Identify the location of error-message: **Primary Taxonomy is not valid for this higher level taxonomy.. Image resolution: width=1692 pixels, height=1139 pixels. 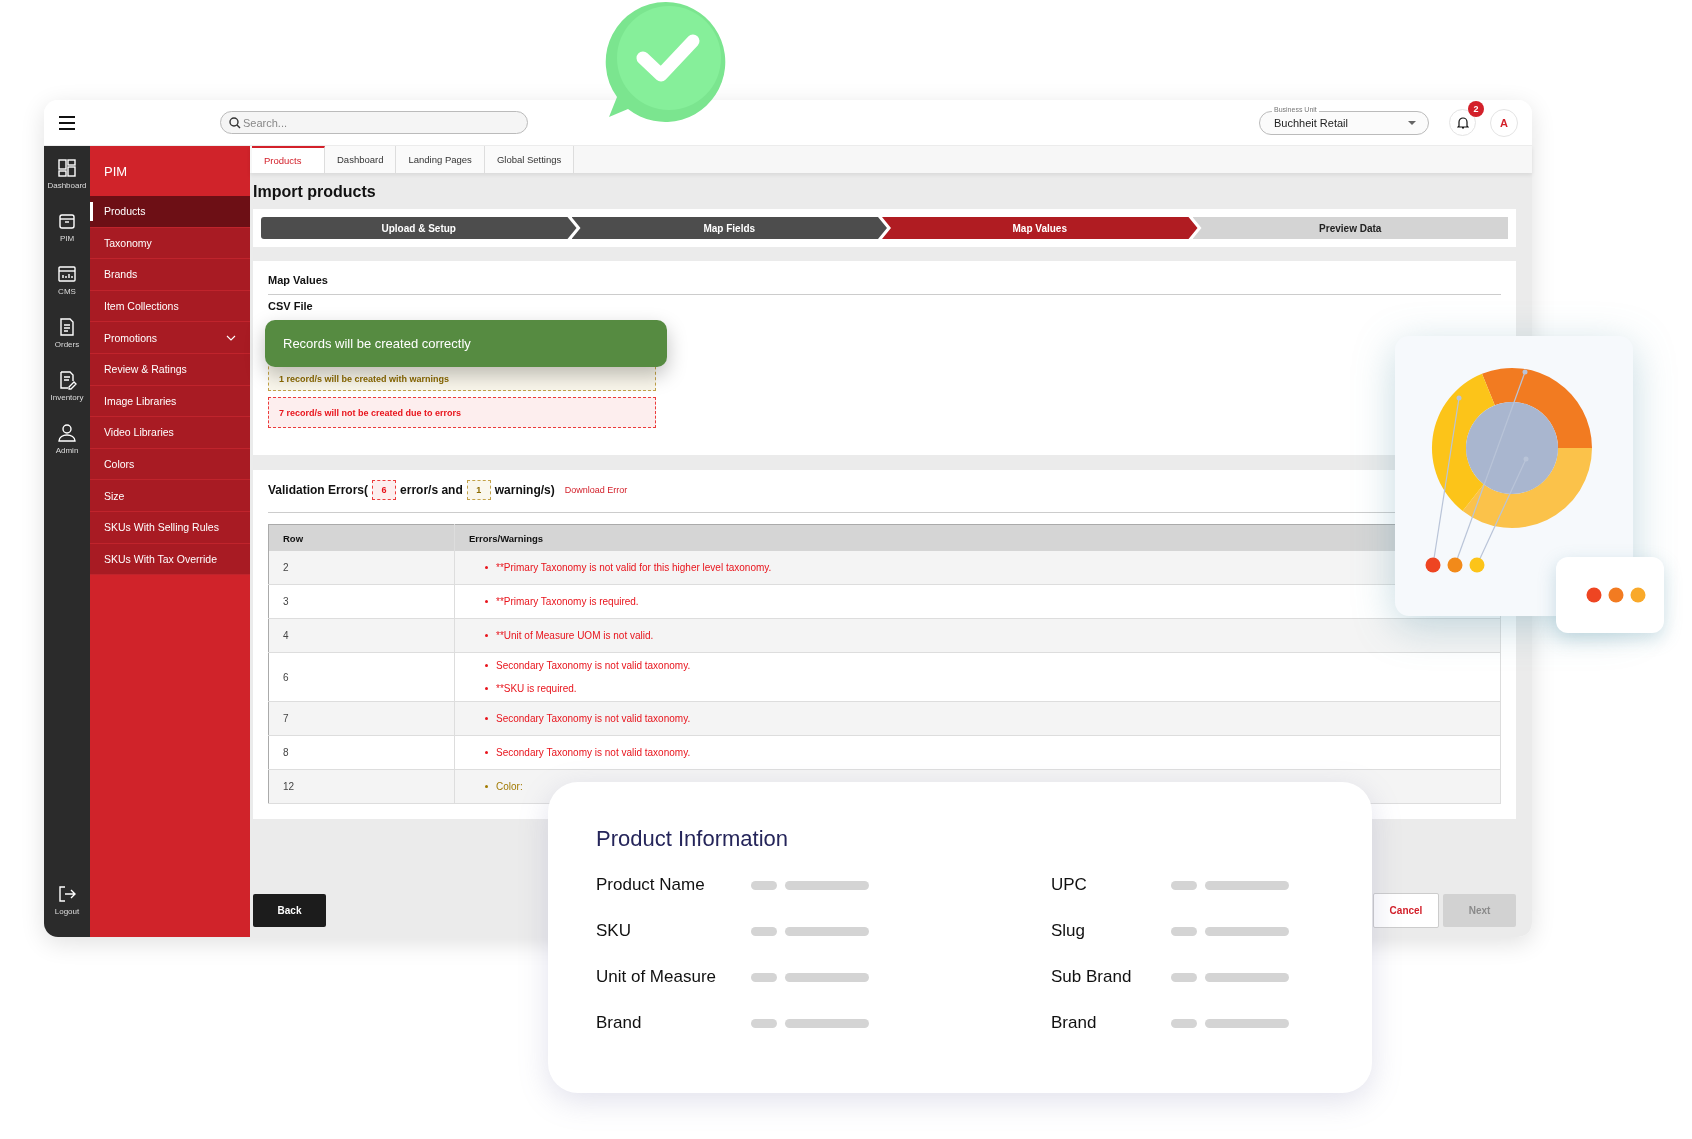
(634, 567).